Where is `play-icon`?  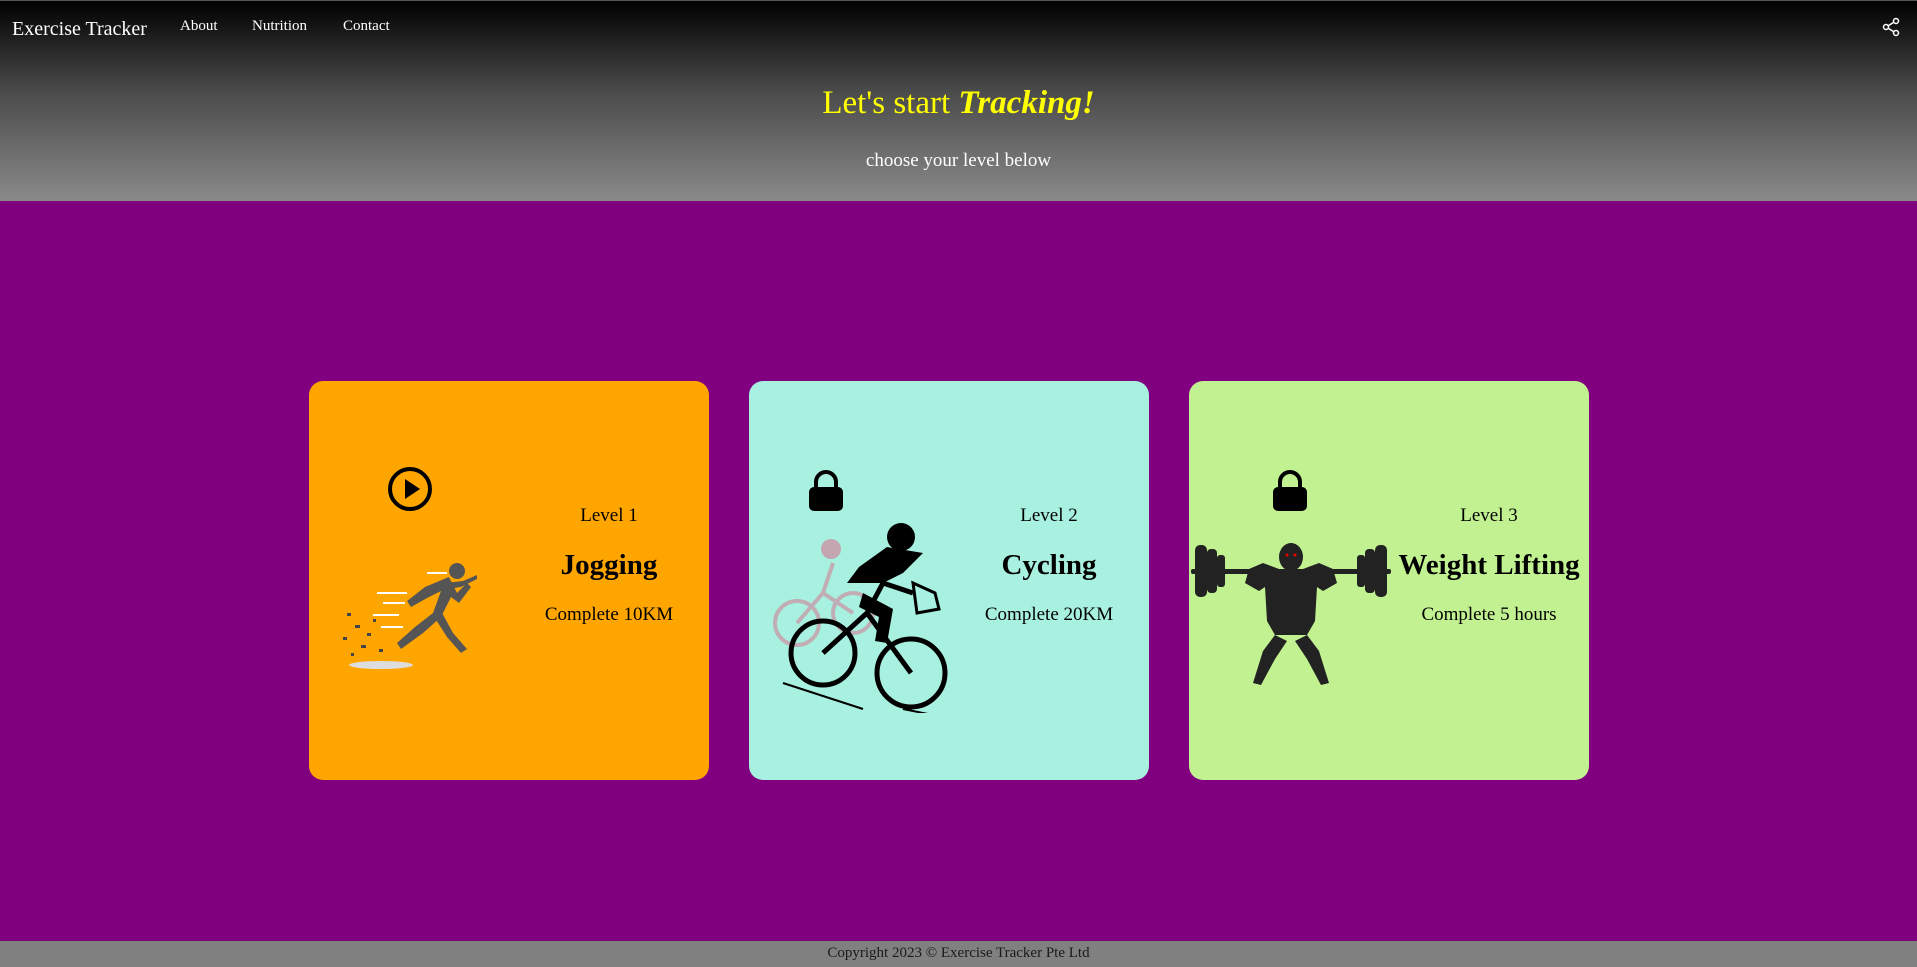
play-icon is located at coordinates (410, 489).